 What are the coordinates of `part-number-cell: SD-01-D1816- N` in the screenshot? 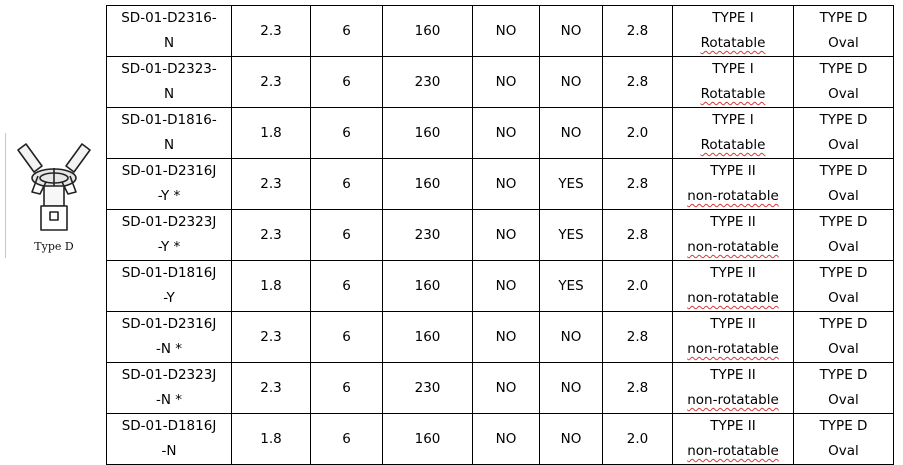 It's located at (169, 133).